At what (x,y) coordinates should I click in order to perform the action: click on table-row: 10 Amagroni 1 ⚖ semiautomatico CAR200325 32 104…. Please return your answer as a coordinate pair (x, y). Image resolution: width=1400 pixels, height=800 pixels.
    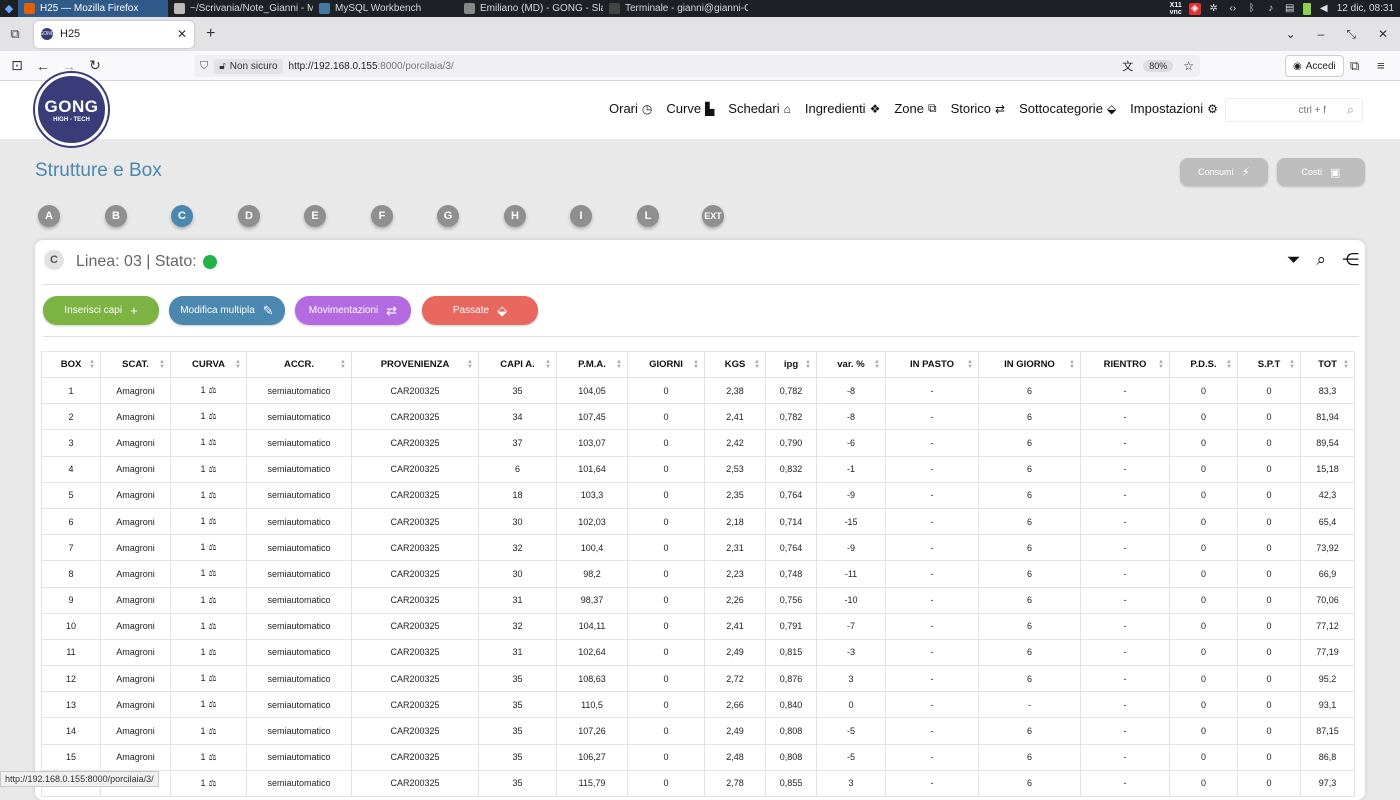
    Looking at the image, I should click on (698, 626).